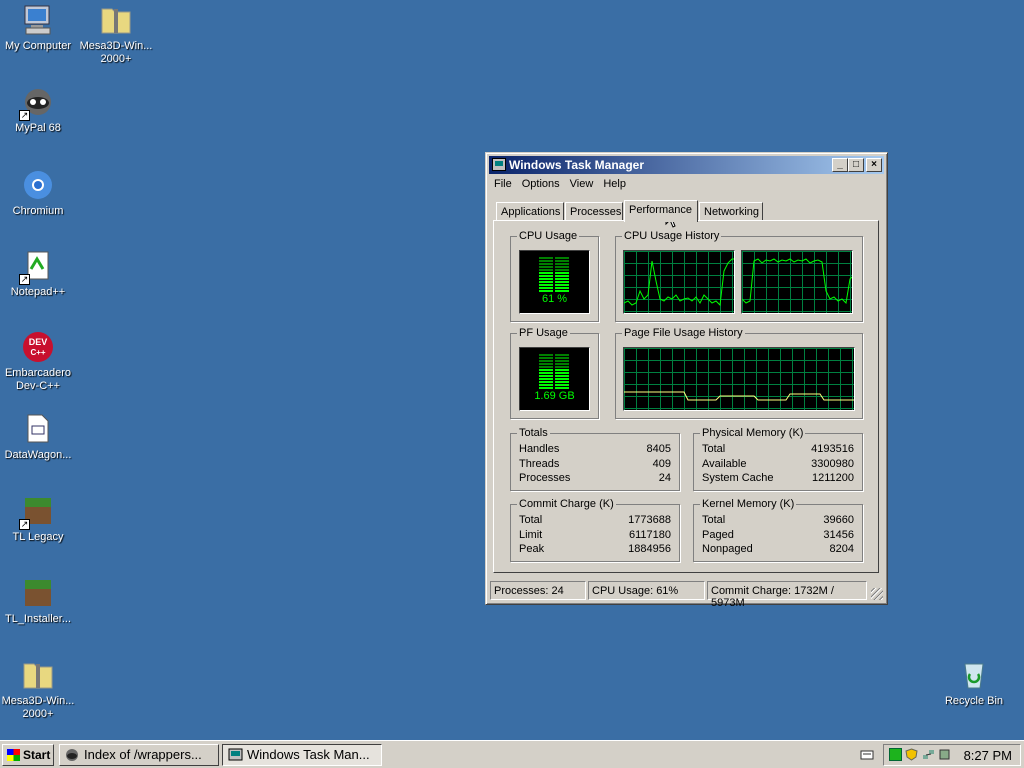 Image resolution: width=1024 pixels, height=768 pixels. Describe the element at coordinates (582, 184) in the screenshot. I see `menu-view: View` at that location.